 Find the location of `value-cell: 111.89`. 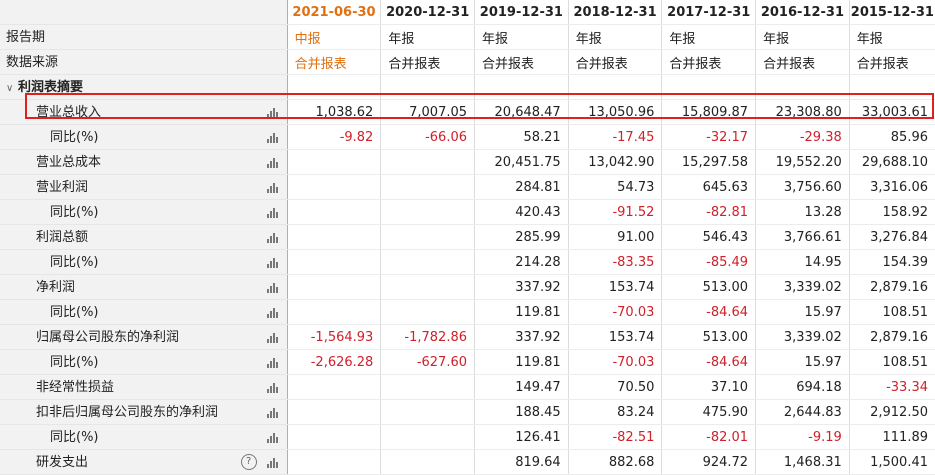

value-cell: 111.89 is located at coordinates (891, 437).